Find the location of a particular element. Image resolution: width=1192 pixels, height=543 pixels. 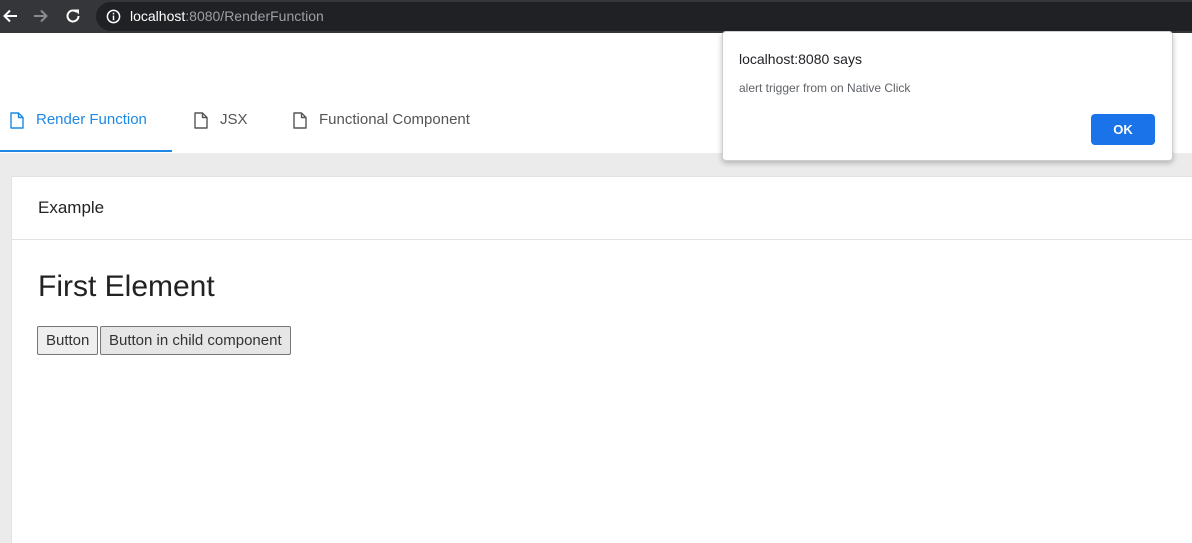

tab-label: Render Function is located at coordinates (91, 119).